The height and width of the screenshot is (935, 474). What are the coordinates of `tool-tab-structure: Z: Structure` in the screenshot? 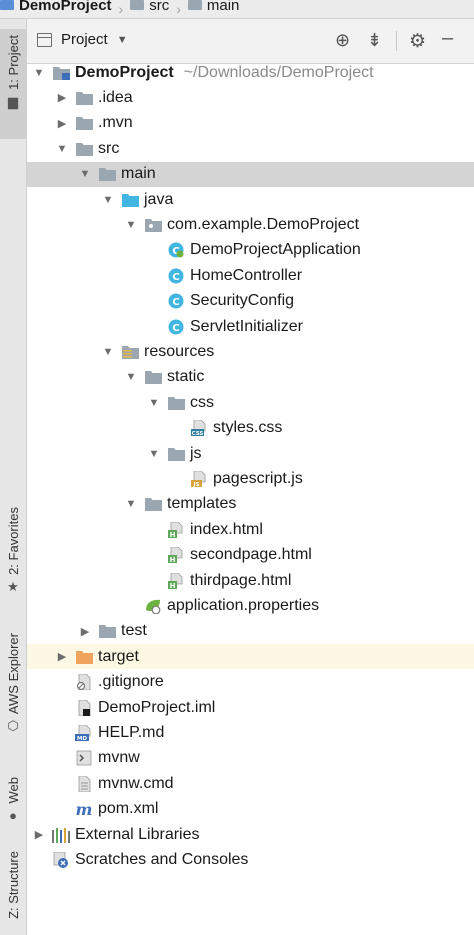 It's located at (13, 885).